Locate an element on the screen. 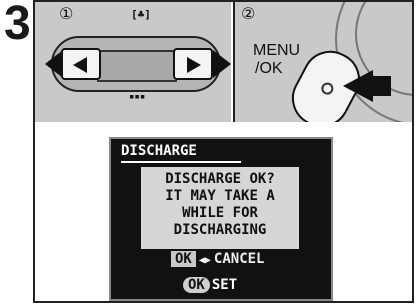 The height and width of the screenshot is (305, 416). left-right-arrows-icon: ◀▶ is located at coordinates (204, 260).